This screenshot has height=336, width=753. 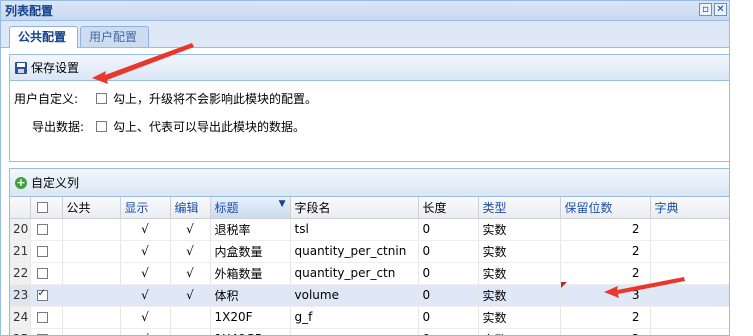 I want to click on header-edit: 编辑, so click(x=190, y=208).